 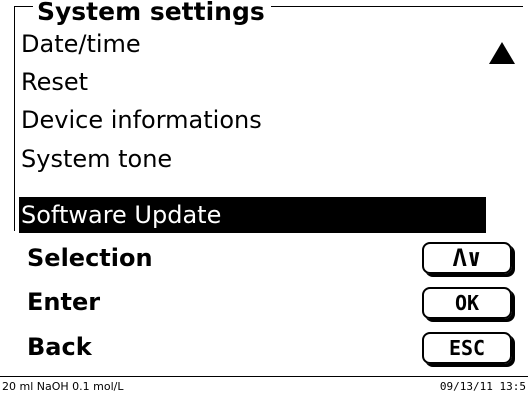 What do you see at coordinates (80, 44) in the screenshot?
I see `menu-item-date-time: Date/time` at bounding box center [80, 44].